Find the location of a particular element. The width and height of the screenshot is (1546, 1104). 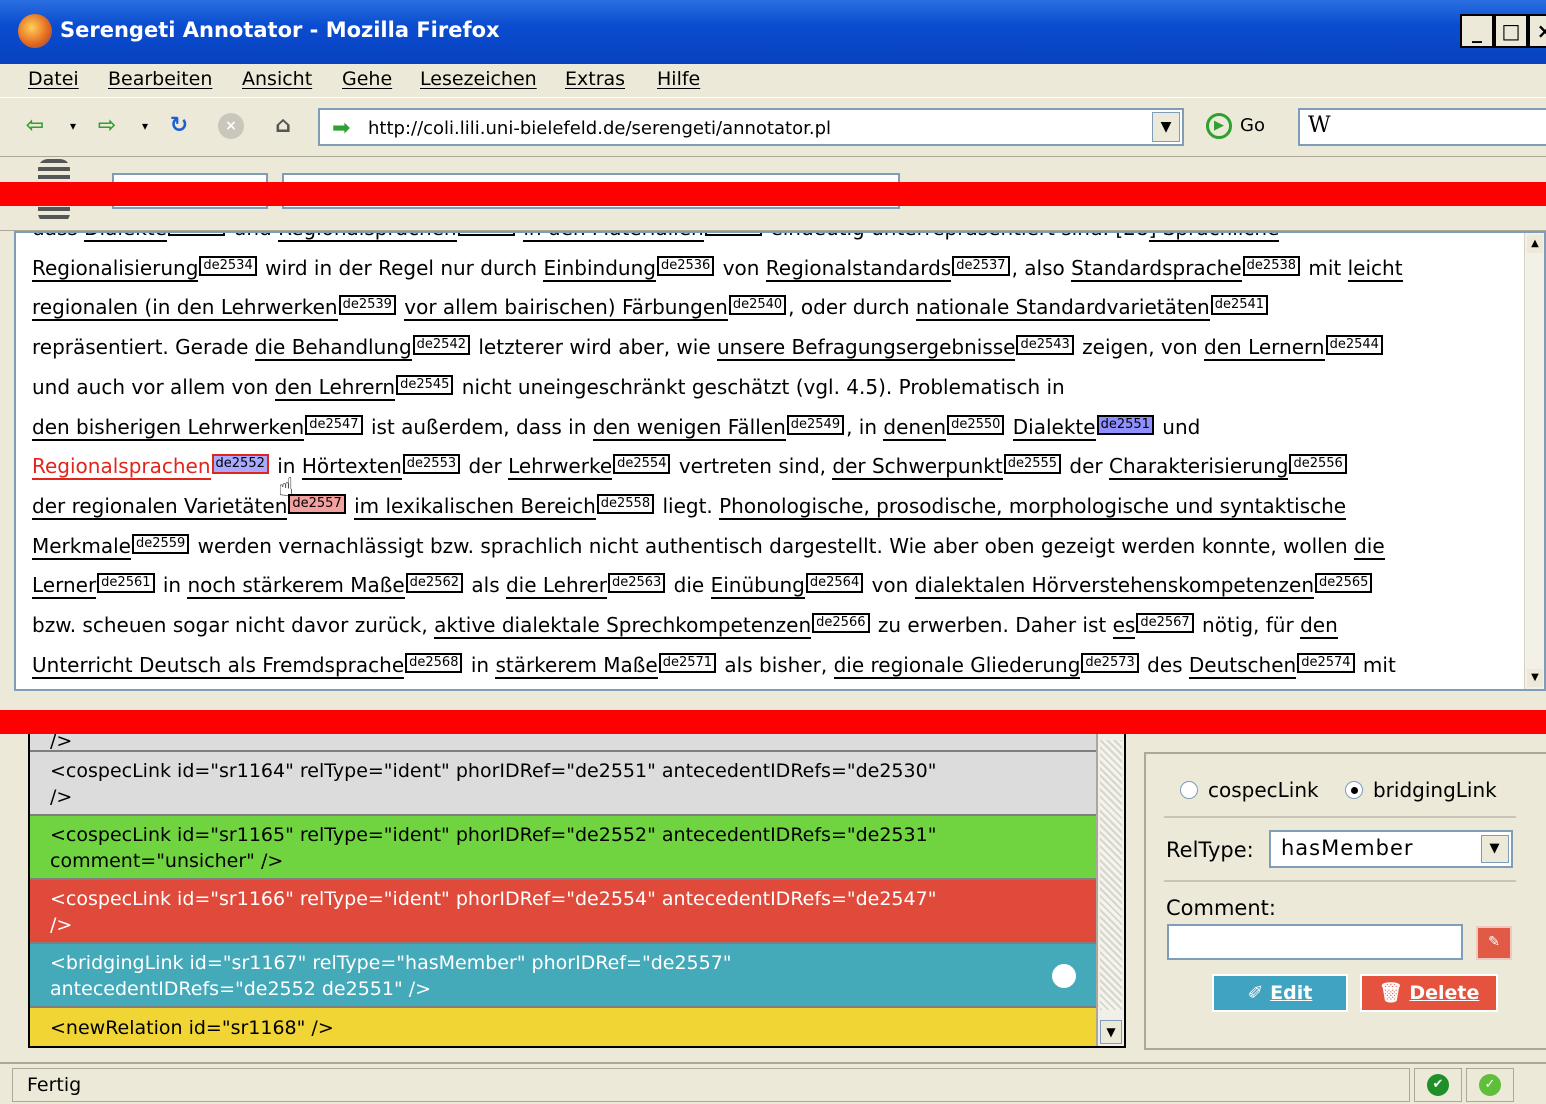

markable: die Behandlung is located at coordinates (333, 348).